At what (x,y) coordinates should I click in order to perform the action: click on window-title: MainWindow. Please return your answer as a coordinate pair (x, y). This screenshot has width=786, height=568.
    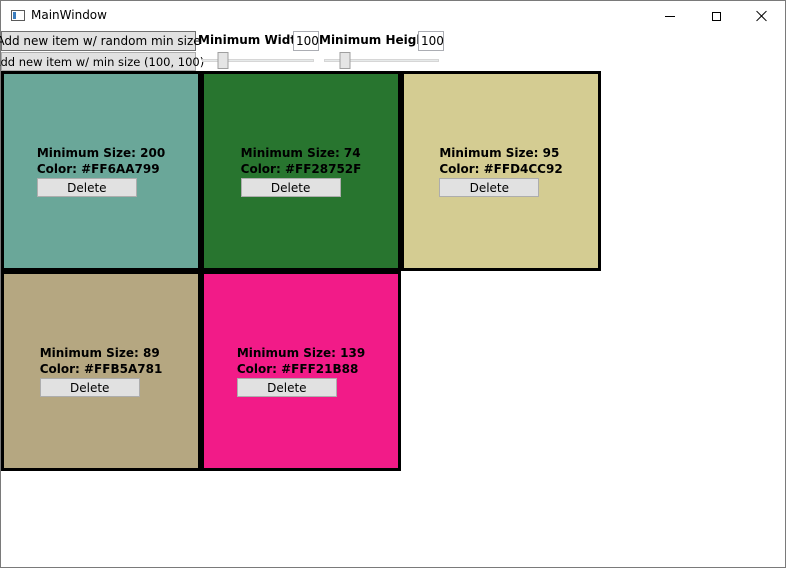
    Looking at the image, I should click on (69, 15).